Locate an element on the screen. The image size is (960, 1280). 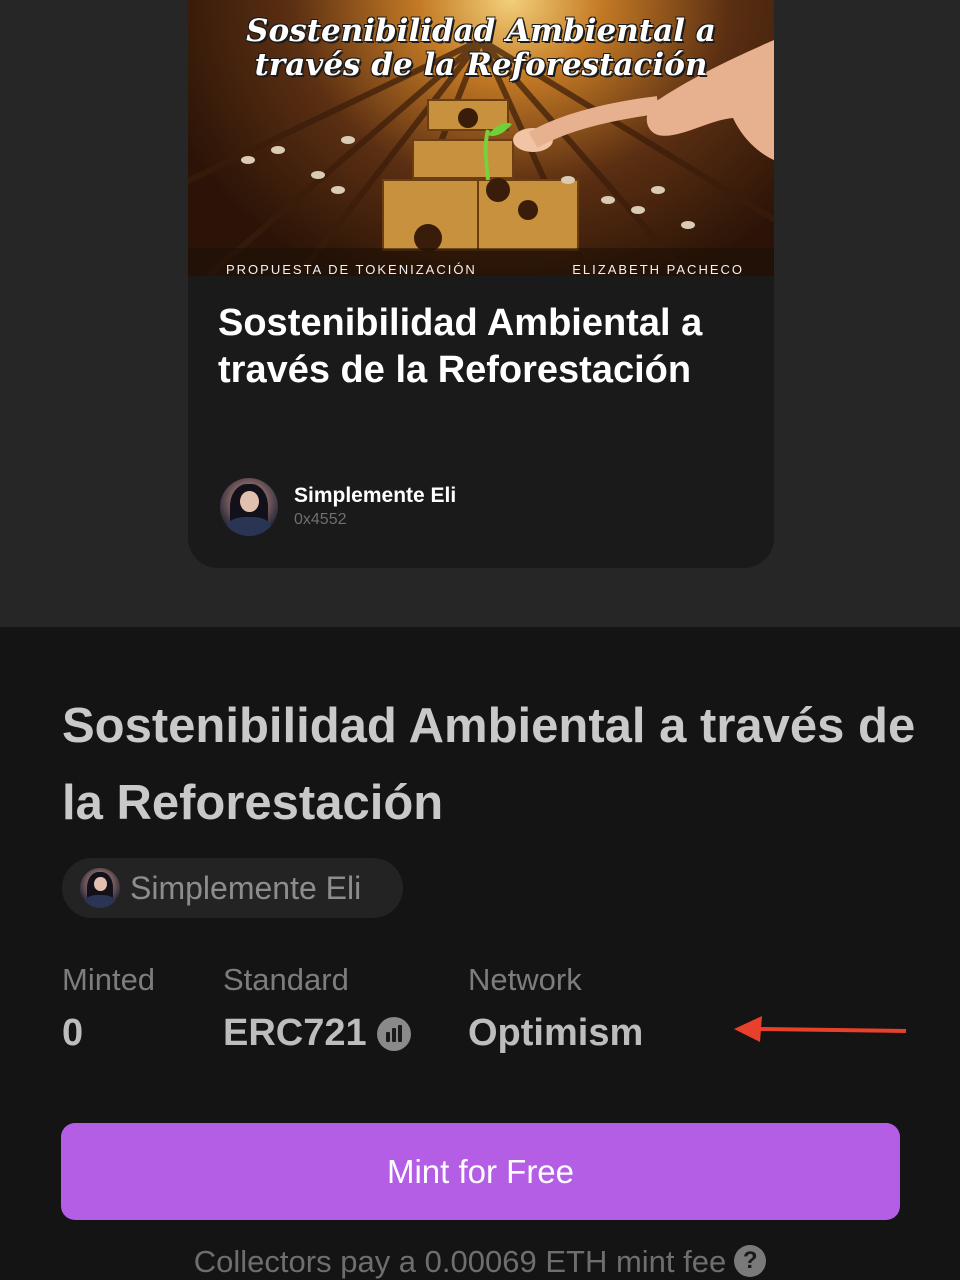
minted-value: 0 is located at coordinates (108, 1033).